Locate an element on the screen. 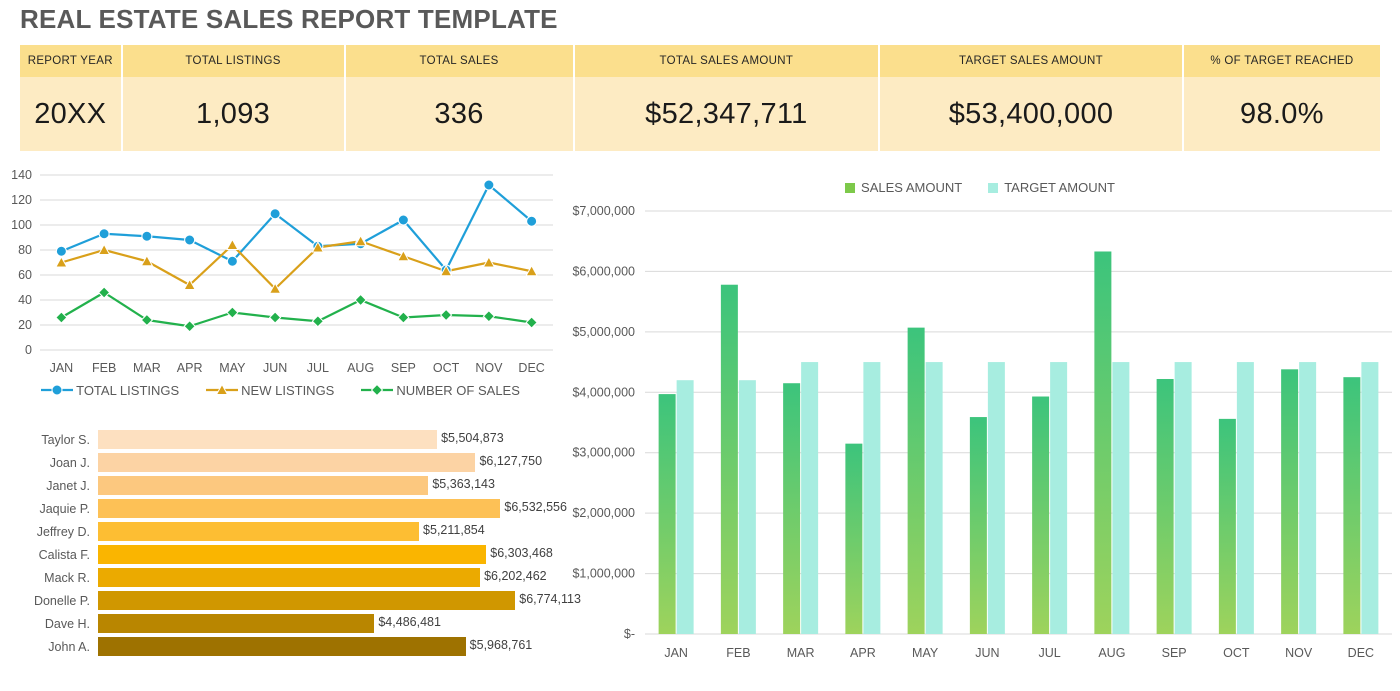  column-chart-y-tick-label: $2,000,000 is located at coordinates (603, 513).